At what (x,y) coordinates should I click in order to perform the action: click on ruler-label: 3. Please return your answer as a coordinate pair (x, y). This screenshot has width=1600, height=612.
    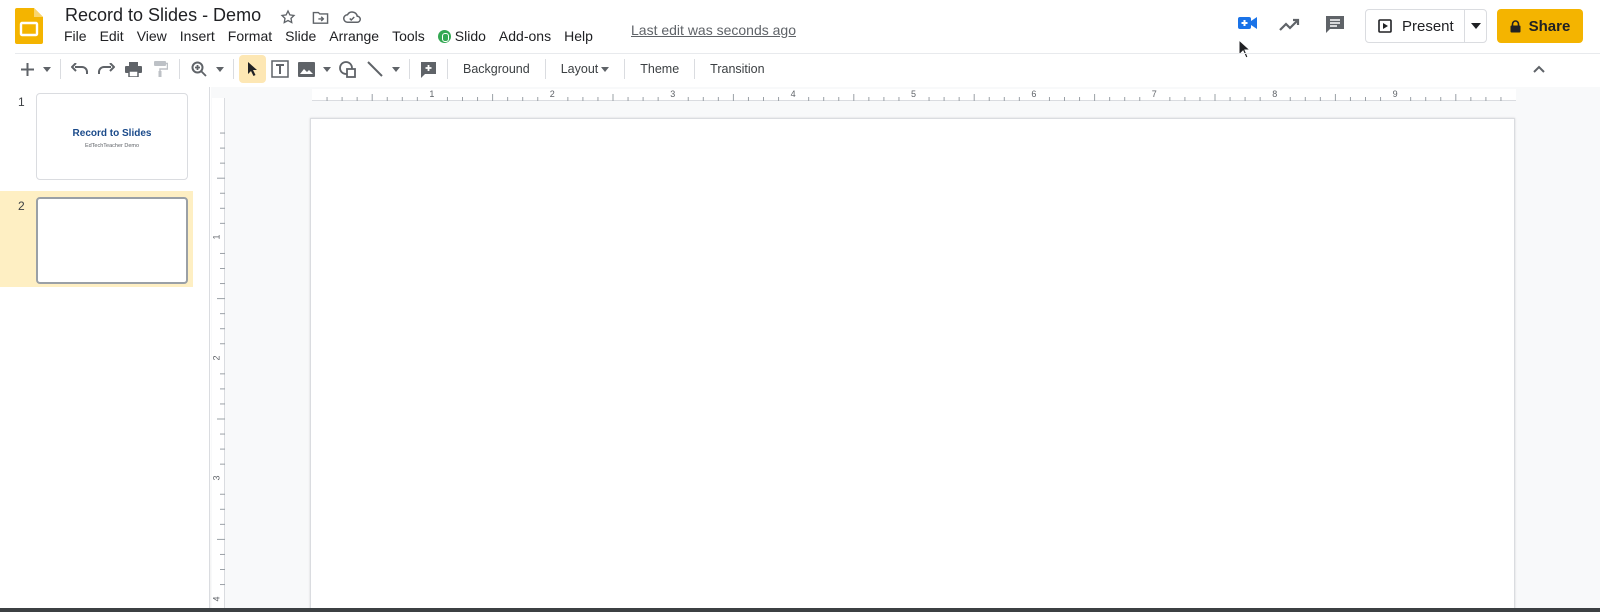
    Looking at the image, I should click on (216, 478).